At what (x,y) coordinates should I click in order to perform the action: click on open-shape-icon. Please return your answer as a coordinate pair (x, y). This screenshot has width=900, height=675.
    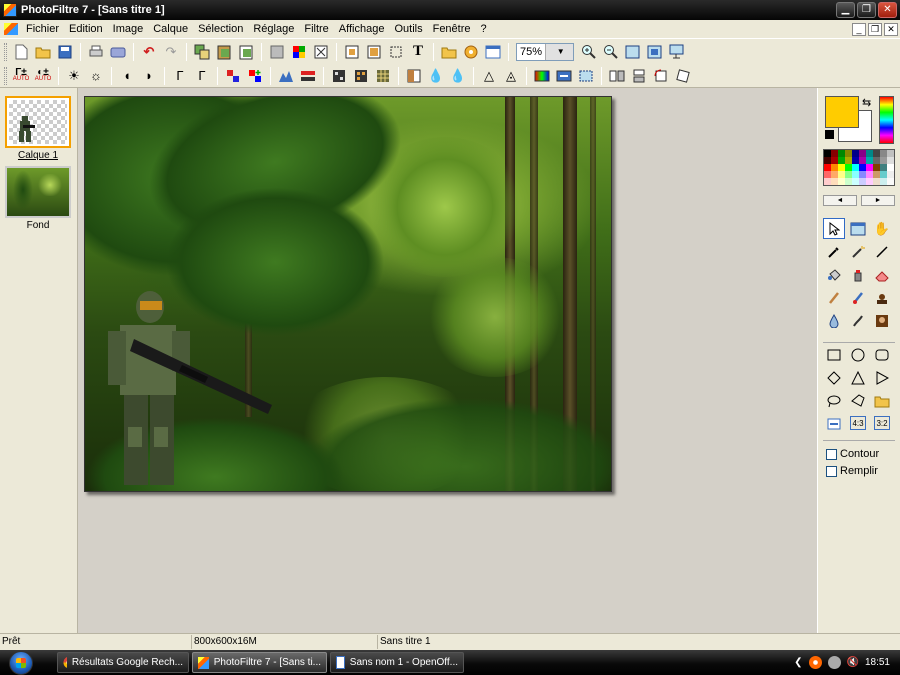
    Looking at the image, I should click on (882, 400).